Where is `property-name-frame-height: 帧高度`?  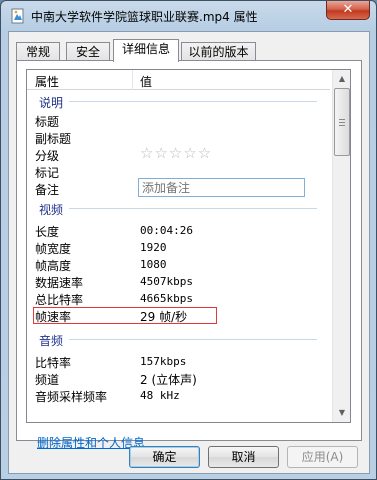 property-name-frame-height: 帧高度 is located at coordinates (53, 266).